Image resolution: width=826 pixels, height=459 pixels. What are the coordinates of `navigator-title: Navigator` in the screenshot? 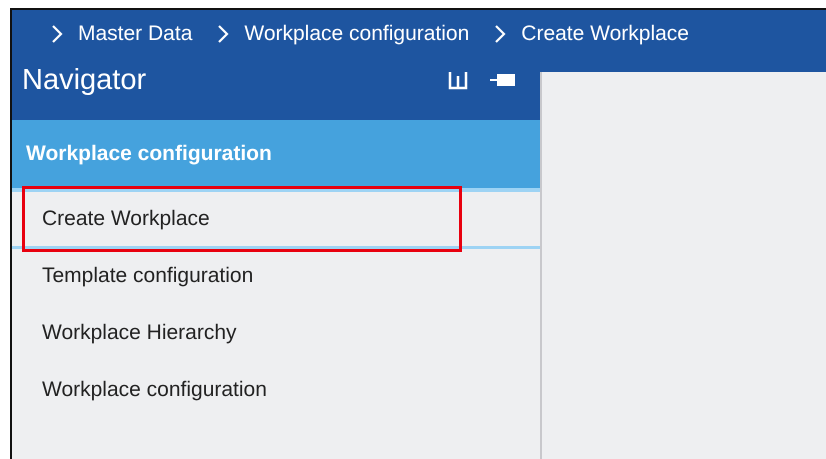 It's located at (85, 80).